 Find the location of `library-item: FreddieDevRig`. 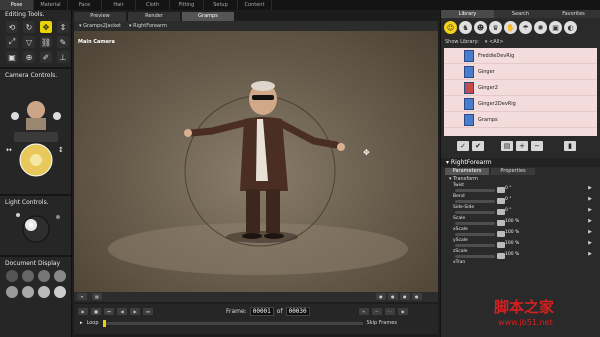

library-item: FreddieDevRig is located at coordinates (520, 56).